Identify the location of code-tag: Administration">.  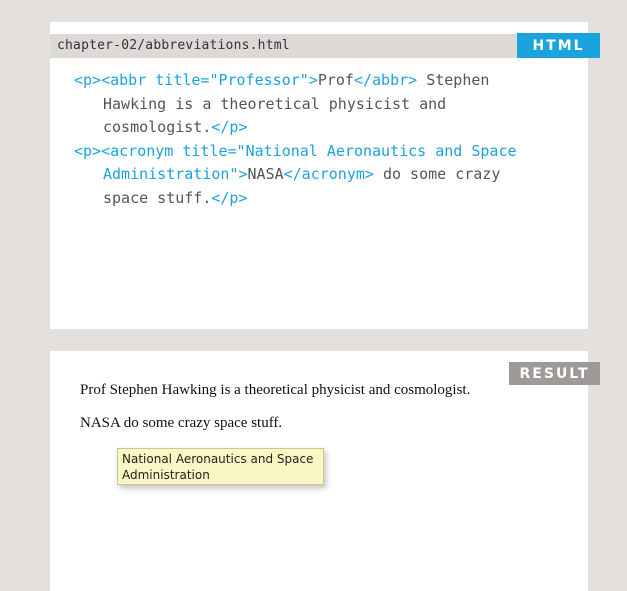
(175, 174).